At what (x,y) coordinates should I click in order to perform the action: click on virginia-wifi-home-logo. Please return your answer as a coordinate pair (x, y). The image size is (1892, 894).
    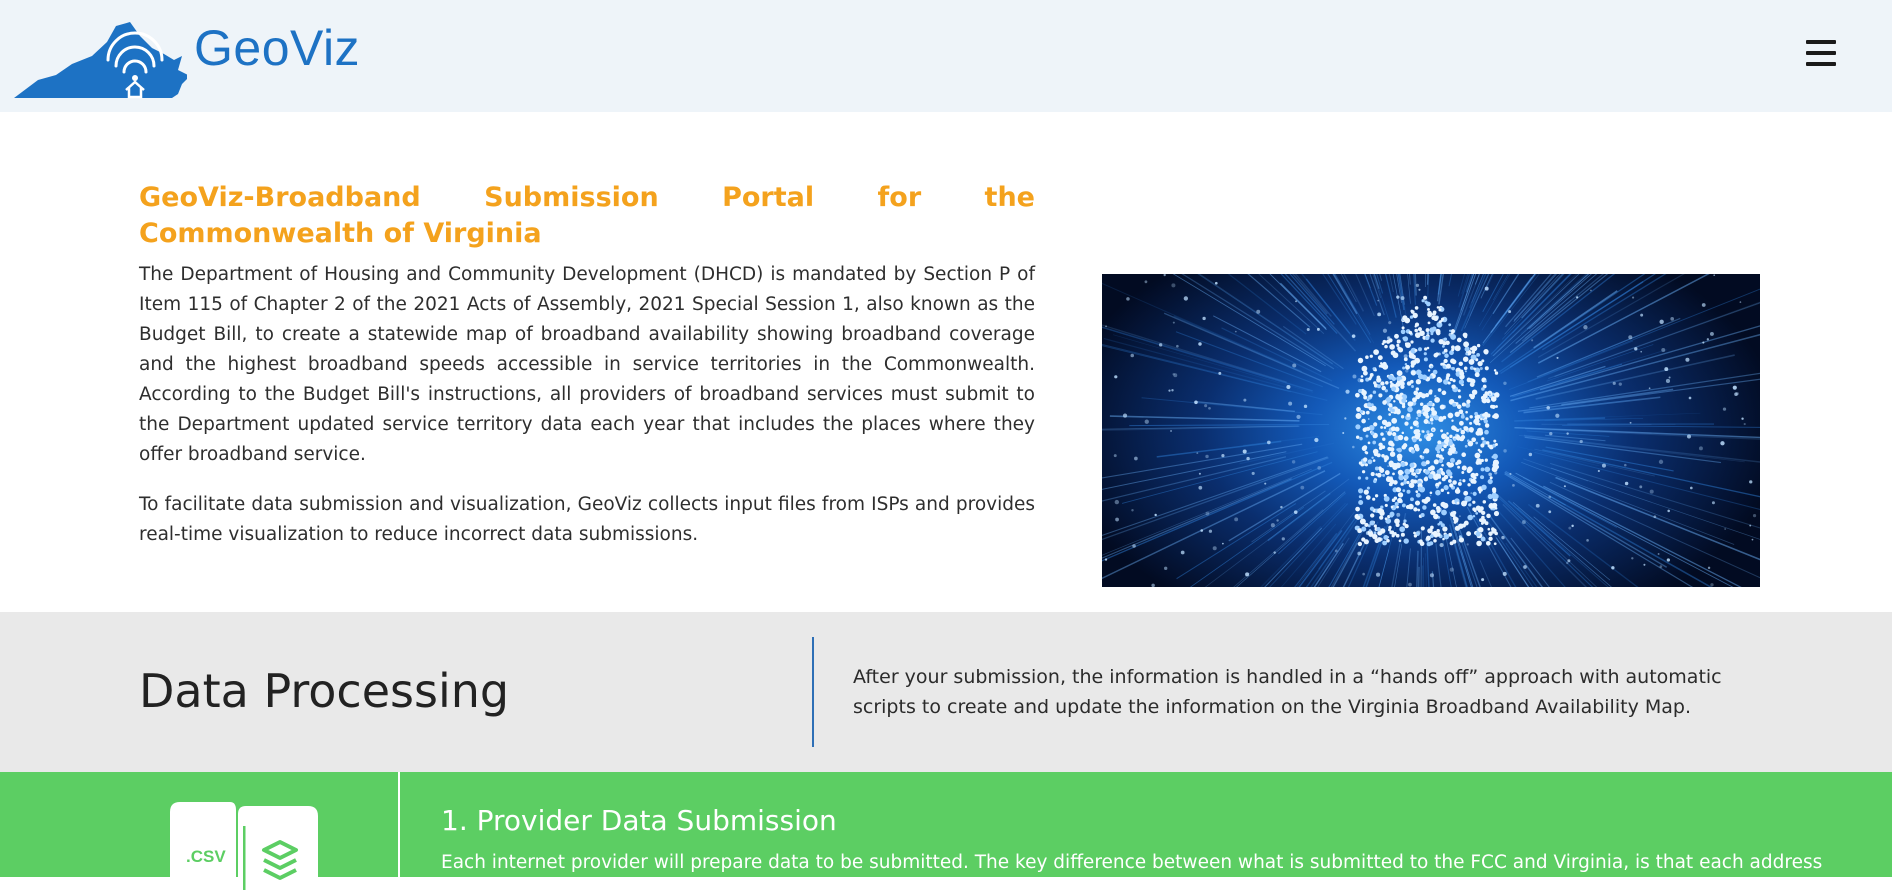
    Looking at the image, I should click on (99, 60).